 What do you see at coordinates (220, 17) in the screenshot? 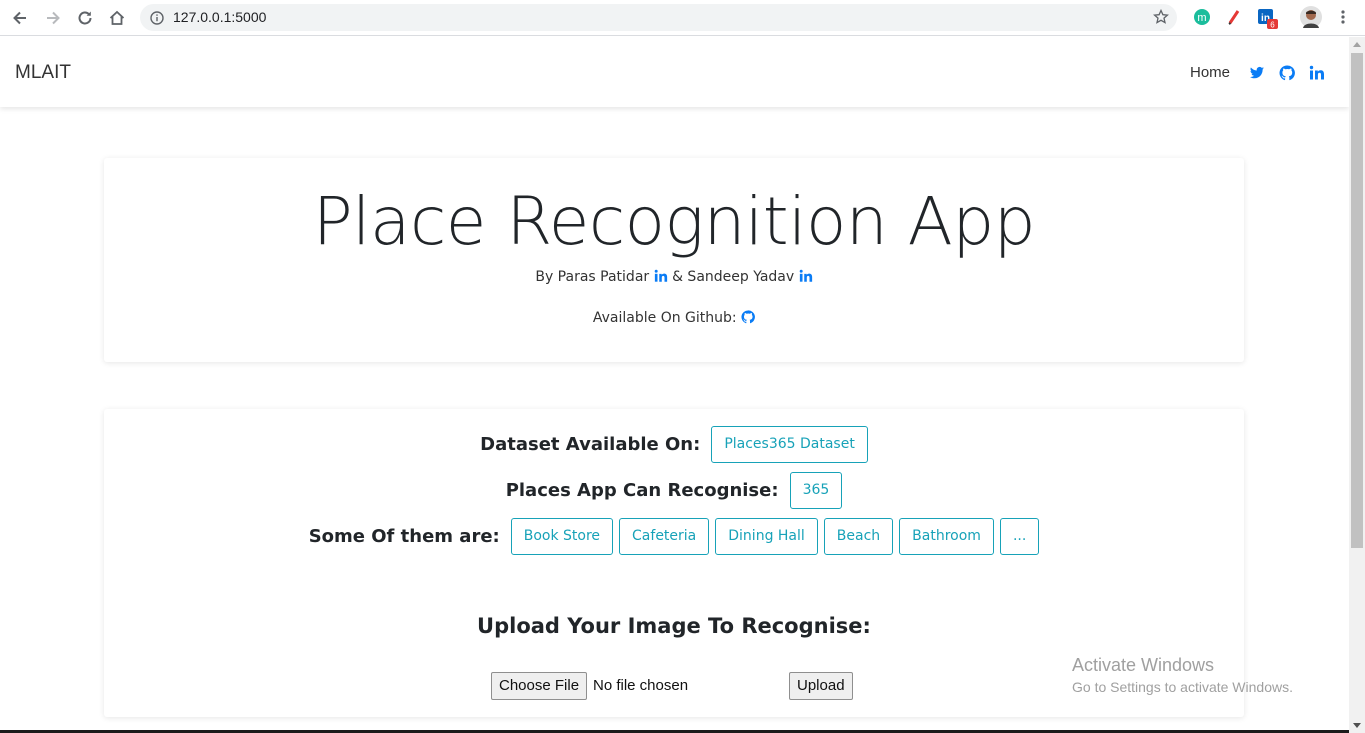
I see `url-text: 127.0.0.1:5000` at bounding box center [220, 17].